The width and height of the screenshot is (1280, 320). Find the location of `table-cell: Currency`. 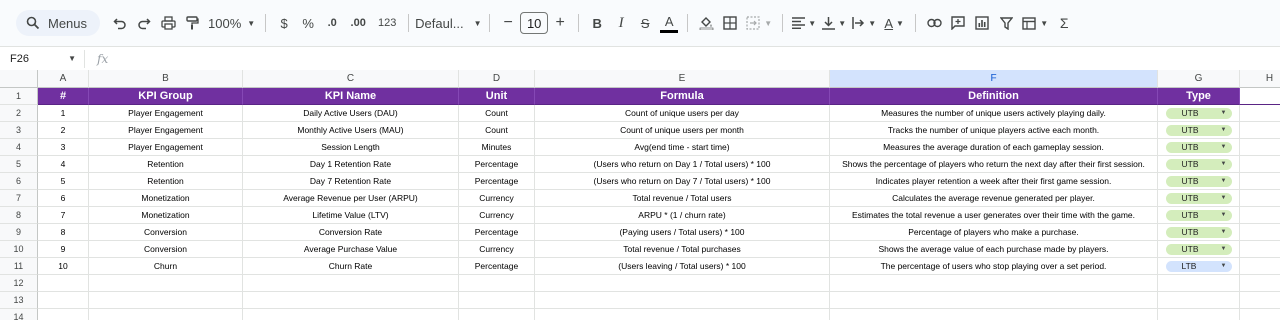

table-cell: Currency is located at coordinates (497, 249).